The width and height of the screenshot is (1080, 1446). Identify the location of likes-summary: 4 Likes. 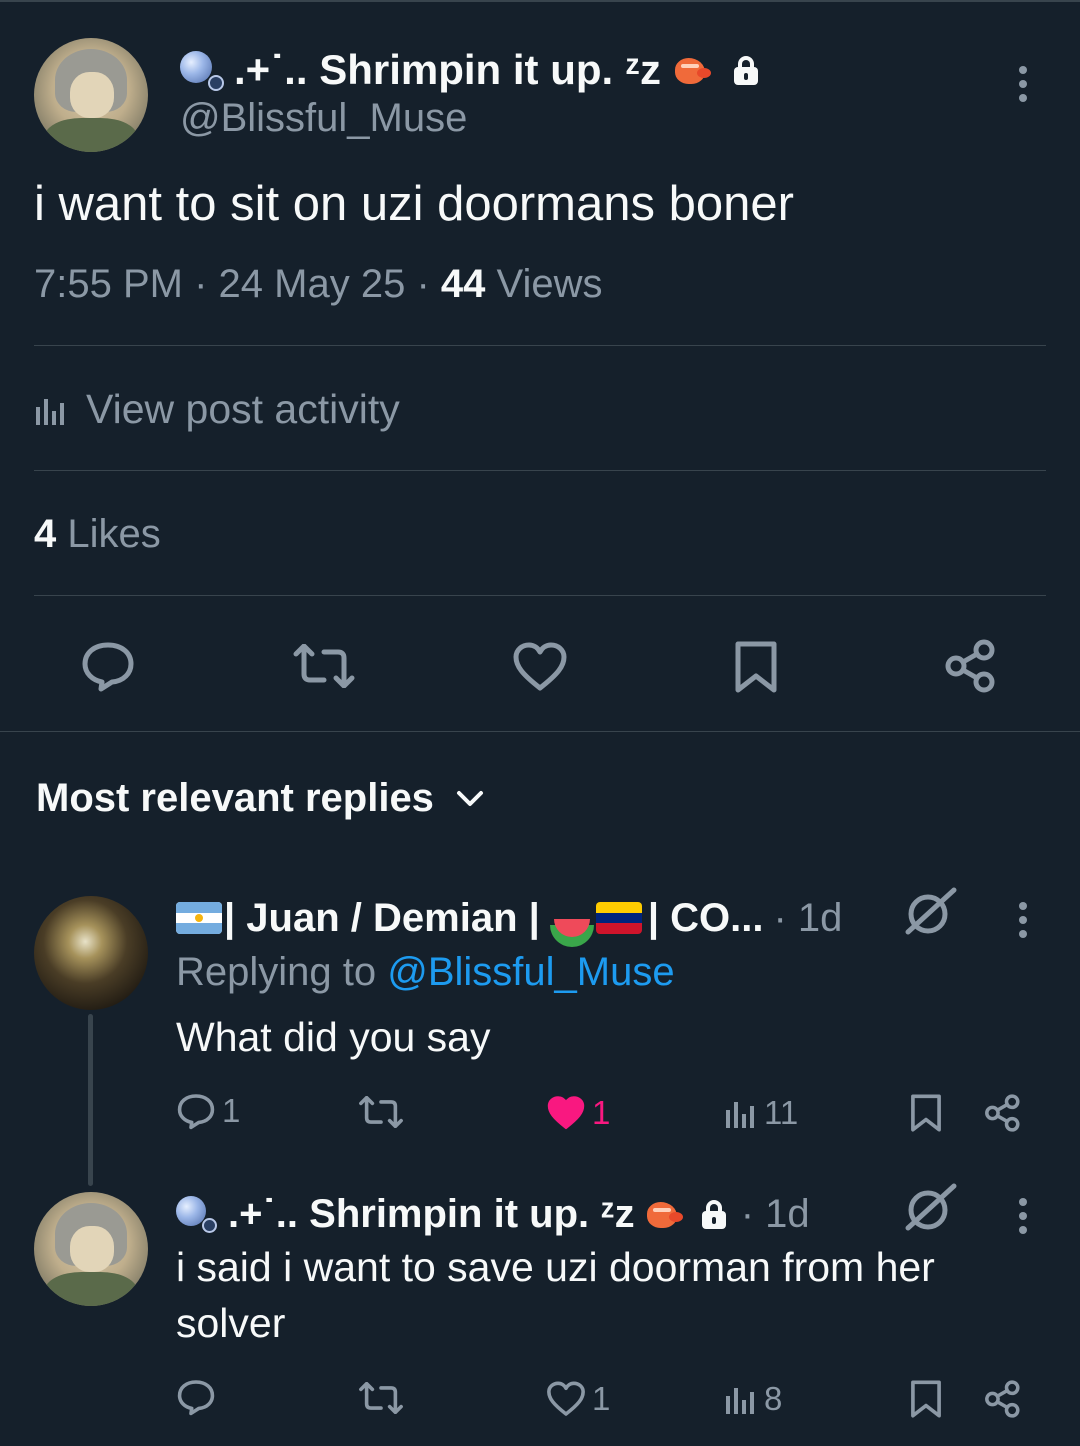
(97, 534).